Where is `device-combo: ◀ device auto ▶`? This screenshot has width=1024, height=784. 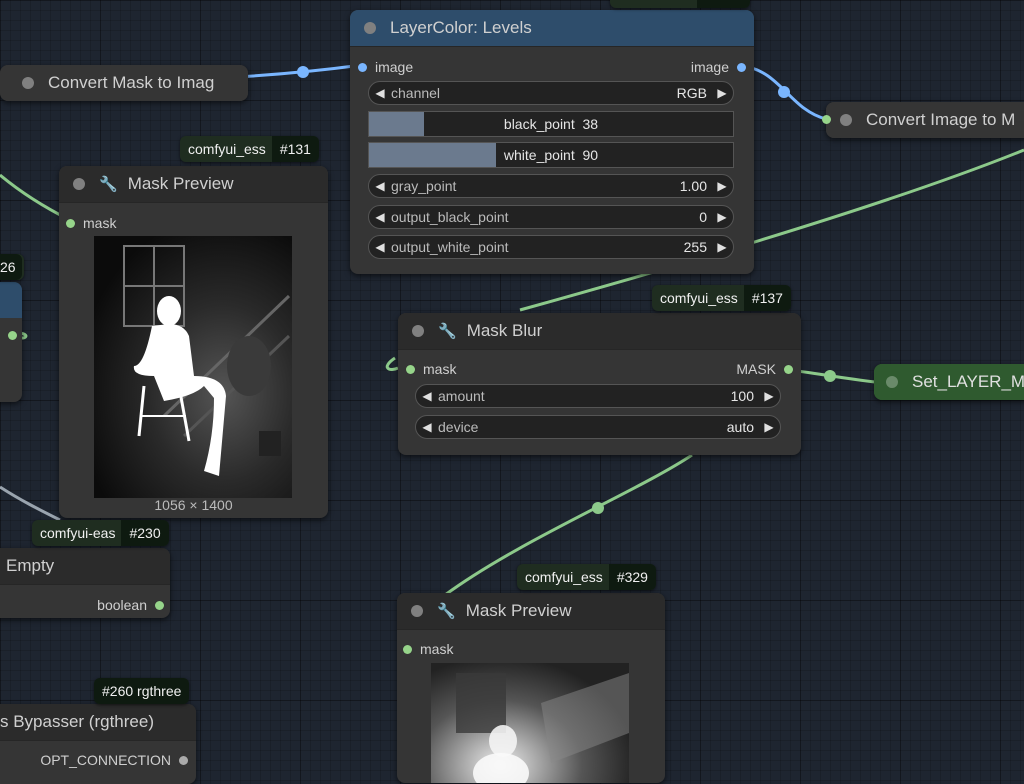
device-combo: ◀ device auto ▶ is located at coordinates (598, 427).